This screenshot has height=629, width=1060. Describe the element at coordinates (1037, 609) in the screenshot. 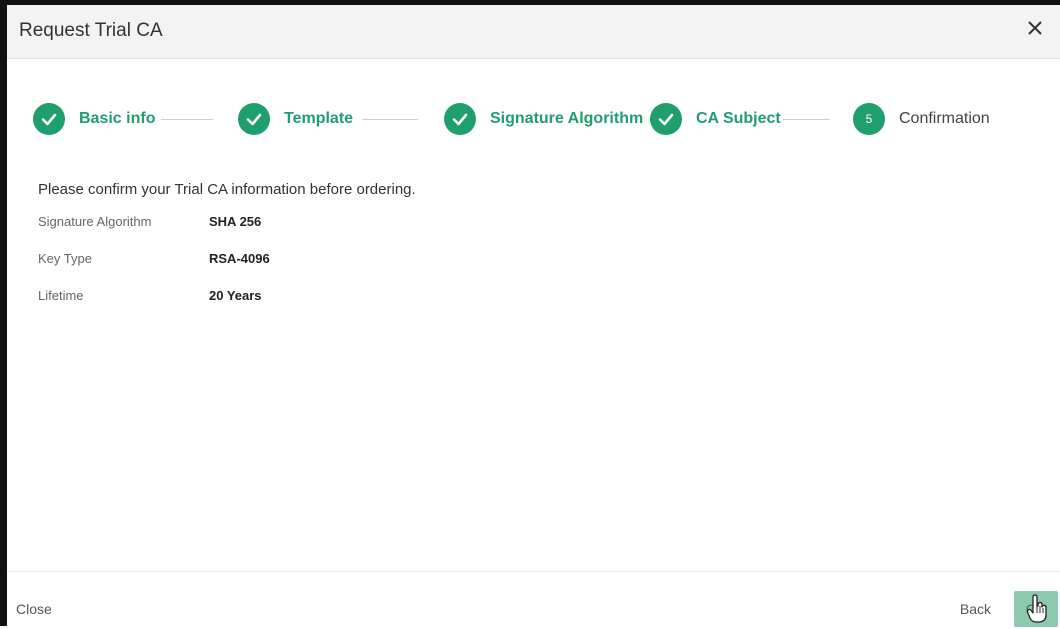

I see `hand-cursor-icon` at that location.